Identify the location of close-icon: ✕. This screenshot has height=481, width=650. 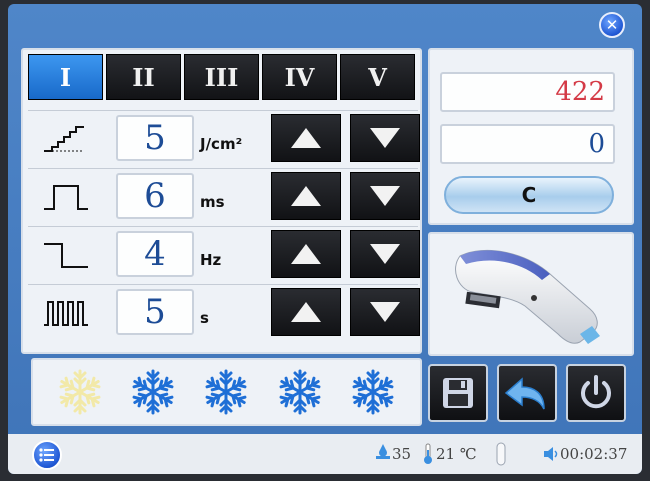
(612, 25).